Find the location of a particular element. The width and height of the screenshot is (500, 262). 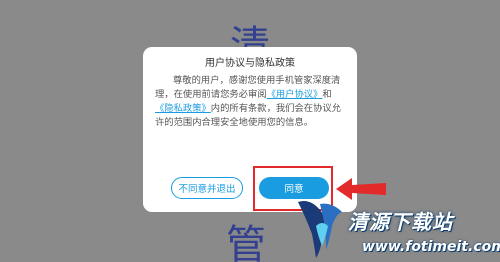

watermark-logo-icon is located at coordinates (320, 229).